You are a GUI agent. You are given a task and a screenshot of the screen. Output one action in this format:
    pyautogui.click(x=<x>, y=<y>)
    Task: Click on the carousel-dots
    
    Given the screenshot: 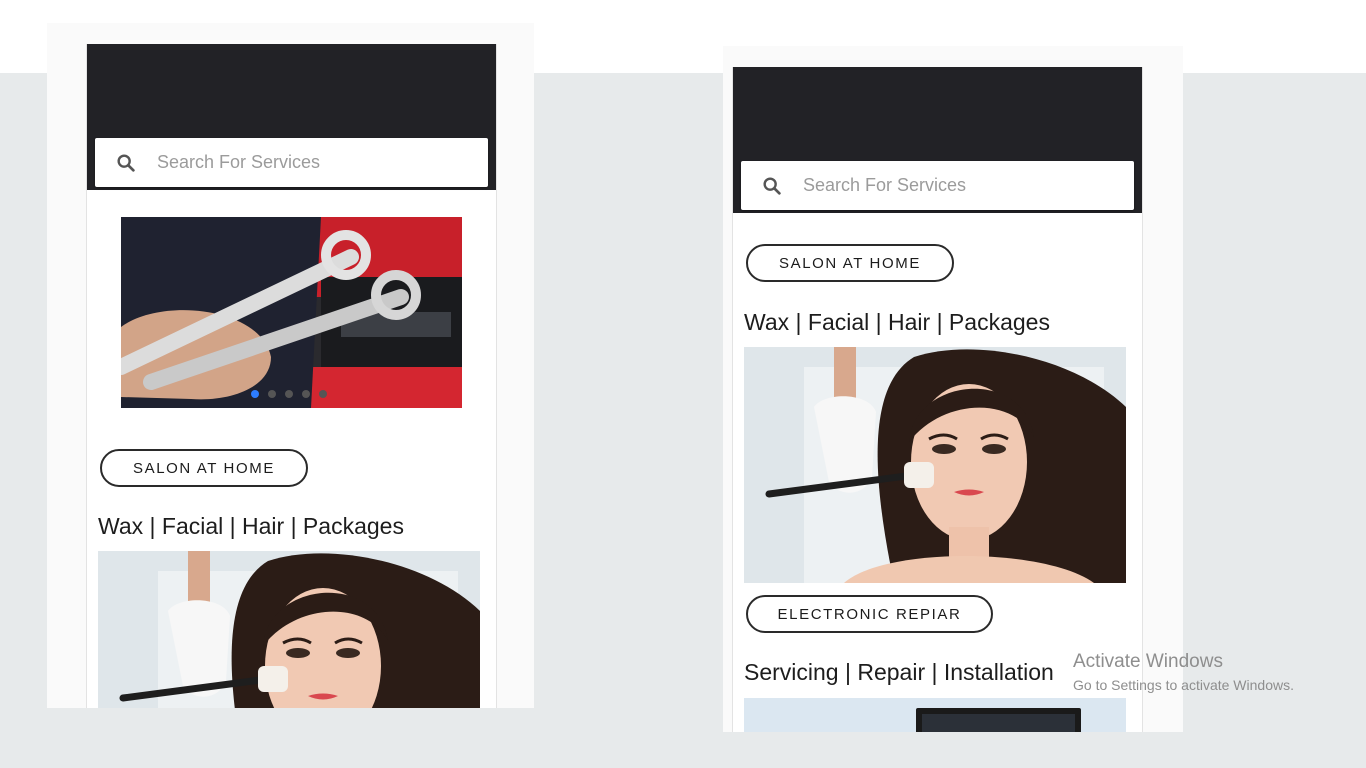 What is the action you would take?
    pyautogui.click(x=289, y=394)
    